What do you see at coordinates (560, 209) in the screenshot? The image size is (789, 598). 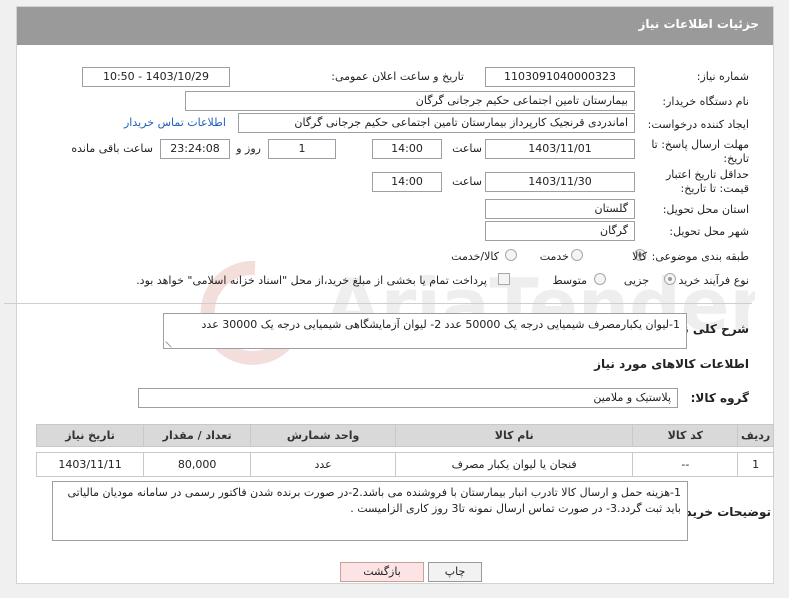 I see `province-field: گلستان` at bounding box center [560, 209].